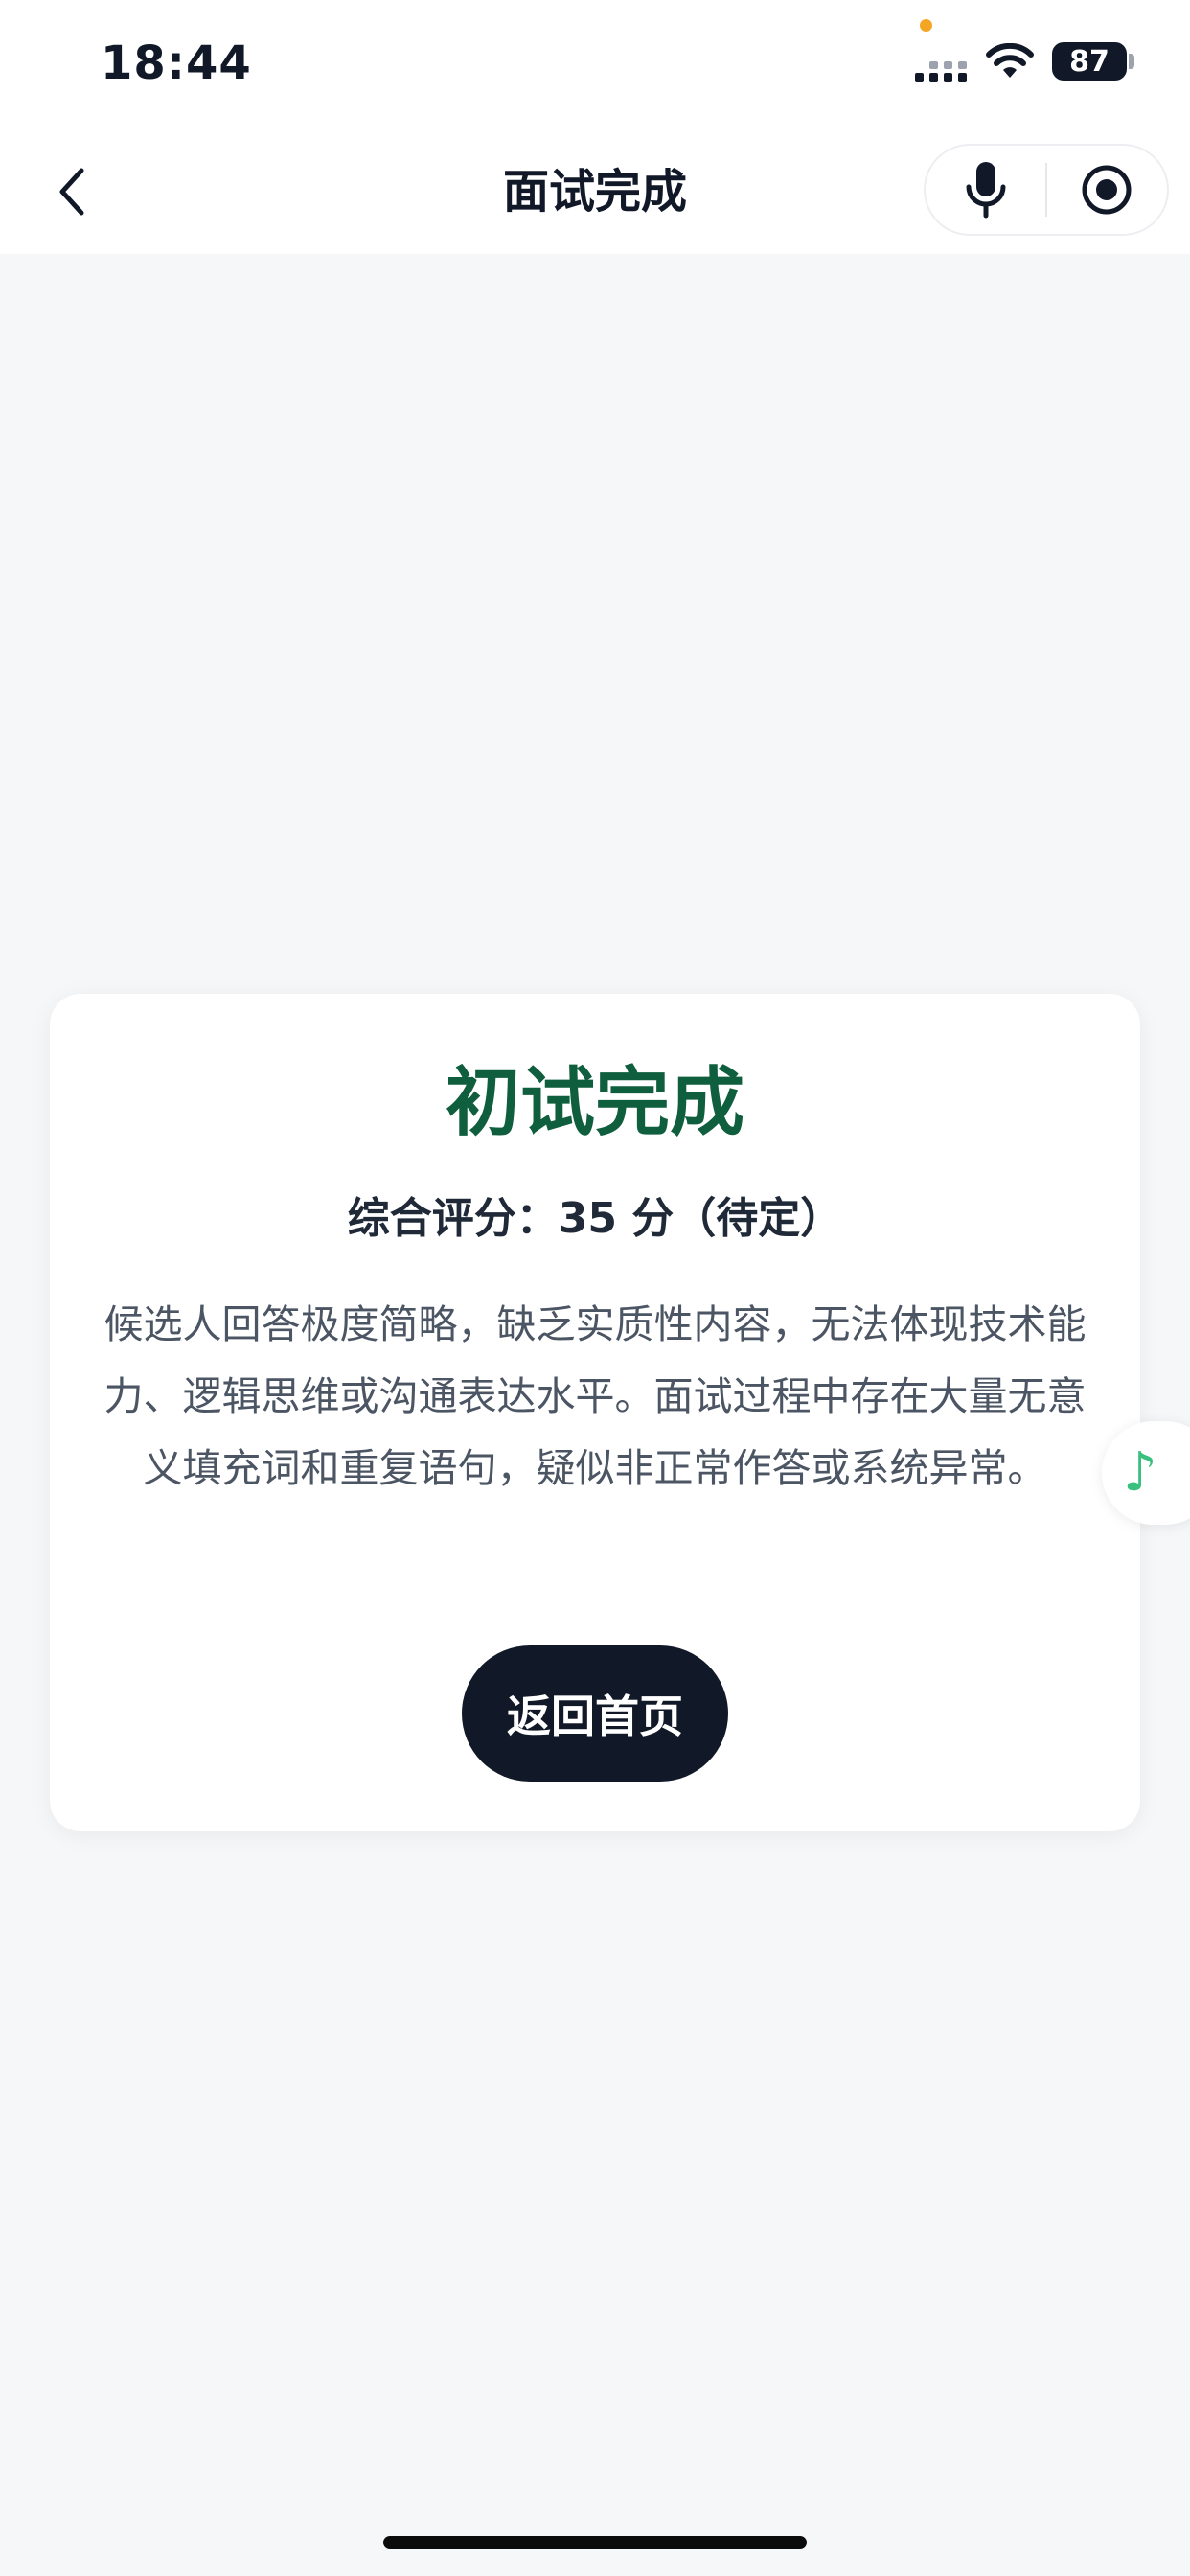  I want to click on battery-level: 87, so click(1090, 61).